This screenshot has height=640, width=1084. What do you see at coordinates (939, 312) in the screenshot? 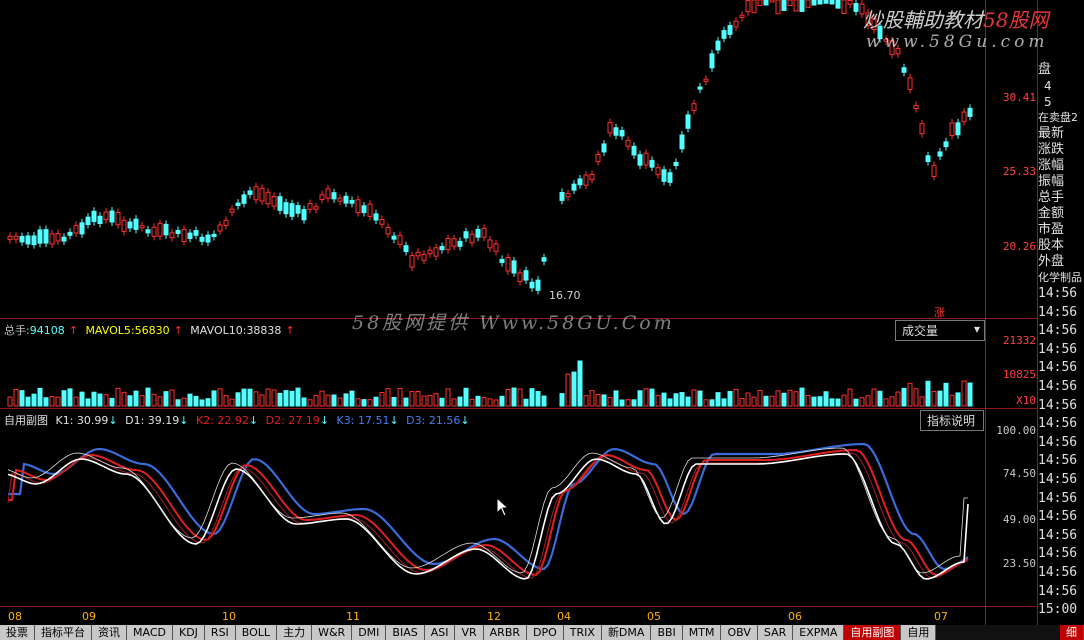
I see `rise-badge: 涨` at bounding box center [939, 312].